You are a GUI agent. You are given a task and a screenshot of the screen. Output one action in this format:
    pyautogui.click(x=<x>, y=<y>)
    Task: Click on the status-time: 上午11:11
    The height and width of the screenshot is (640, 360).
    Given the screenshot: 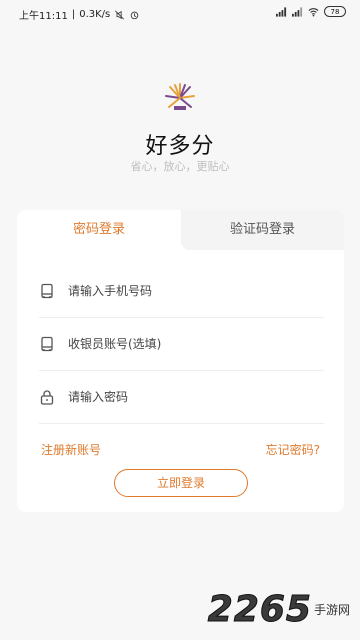 What is the action you would take?
    pyautogui.click(x=43, y=16)
    